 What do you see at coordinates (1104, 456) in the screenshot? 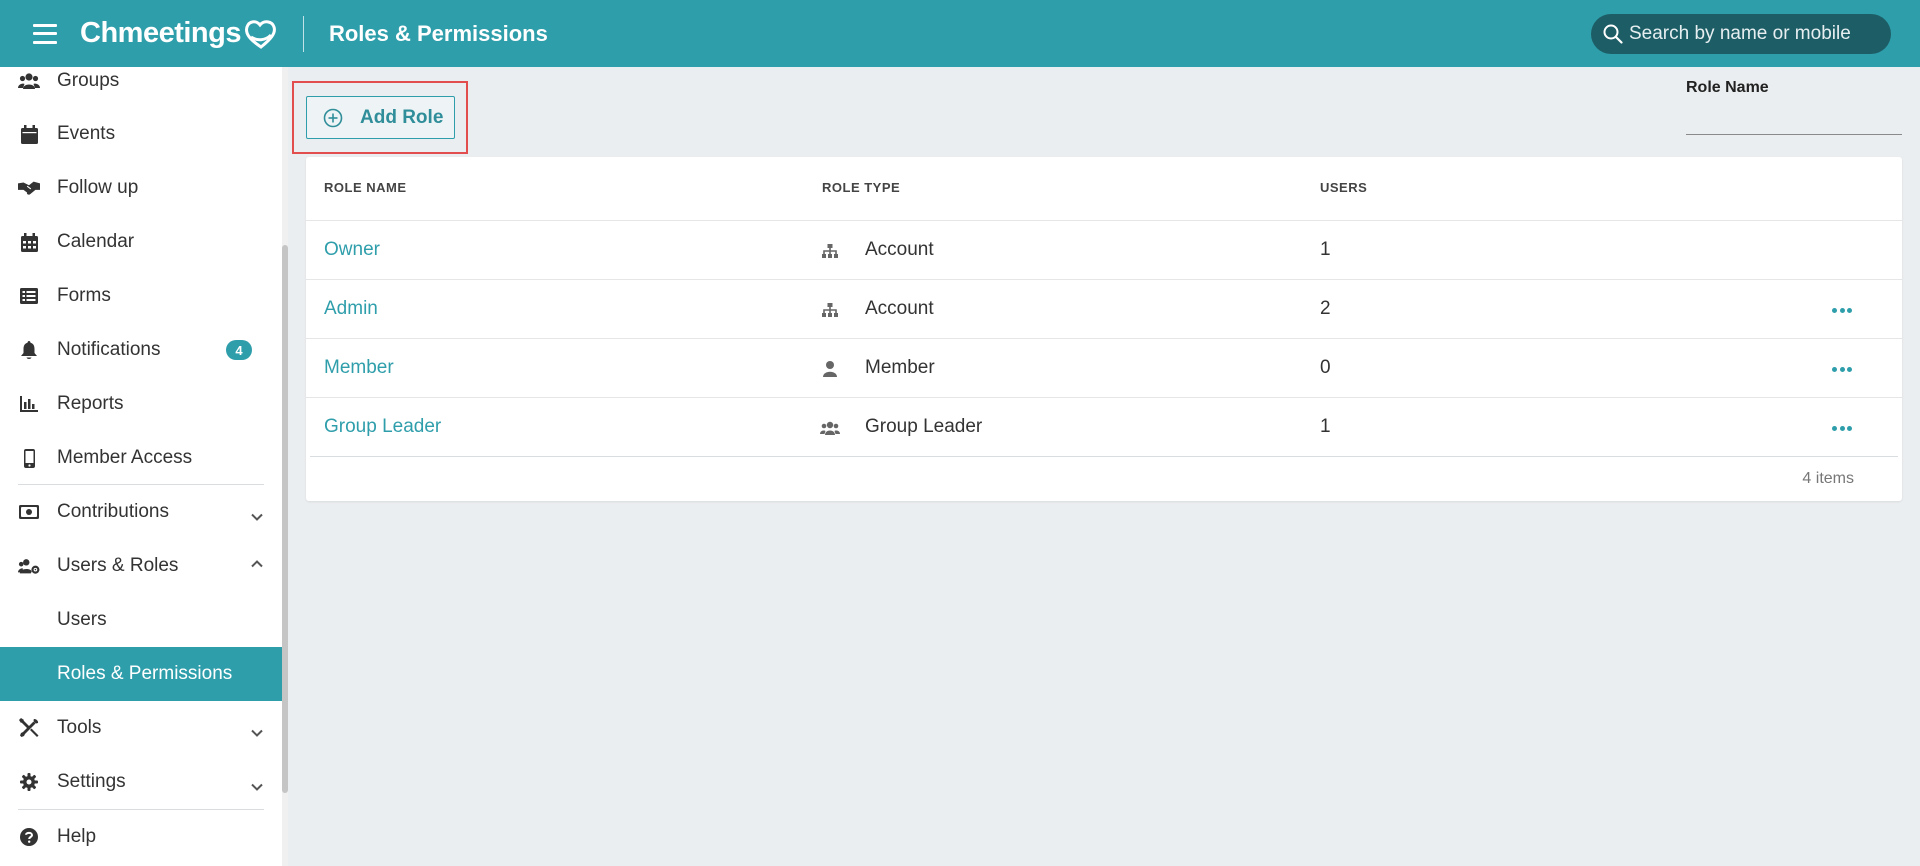
I see `table-footer-divider` at bounding box center [1104, 456].